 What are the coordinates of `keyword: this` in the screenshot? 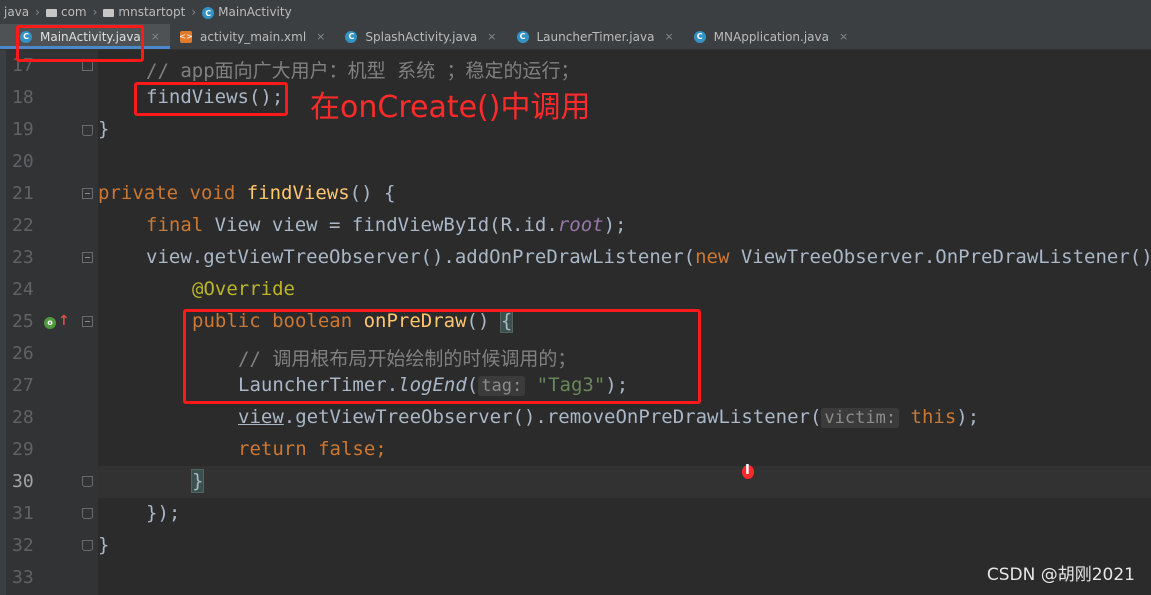 It's located at (933, 417).